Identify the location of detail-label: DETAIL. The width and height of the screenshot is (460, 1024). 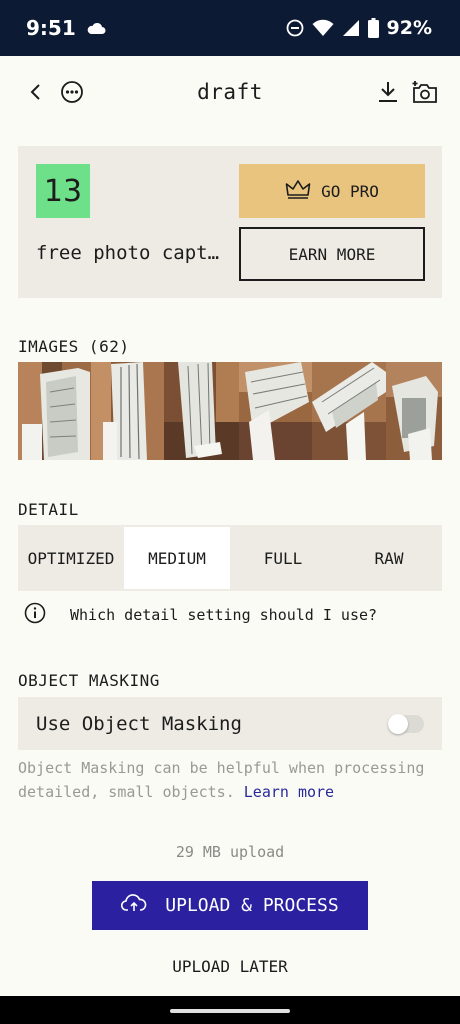
(48, 509).